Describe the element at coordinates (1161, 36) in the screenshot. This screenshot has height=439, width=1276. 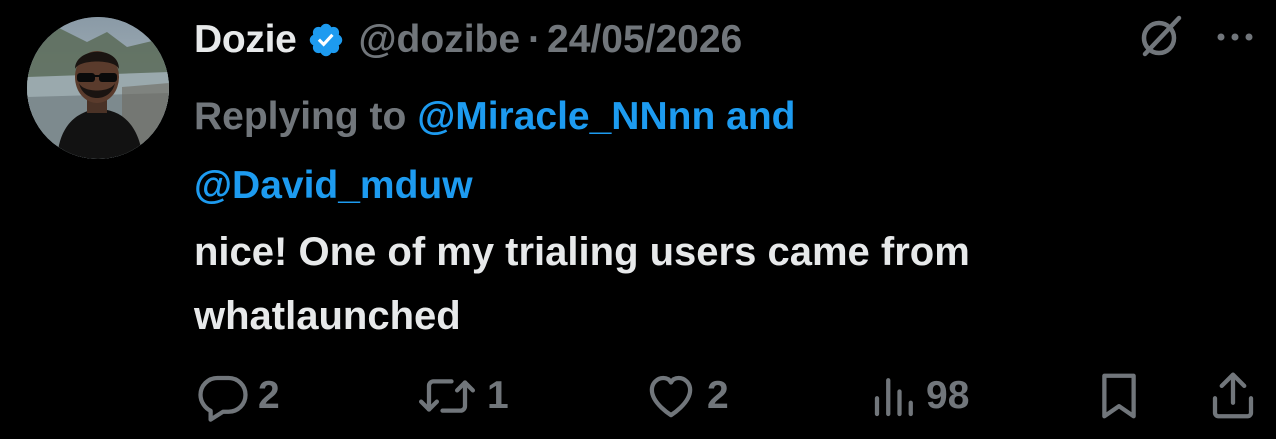
I see `grok-icon` at that location.